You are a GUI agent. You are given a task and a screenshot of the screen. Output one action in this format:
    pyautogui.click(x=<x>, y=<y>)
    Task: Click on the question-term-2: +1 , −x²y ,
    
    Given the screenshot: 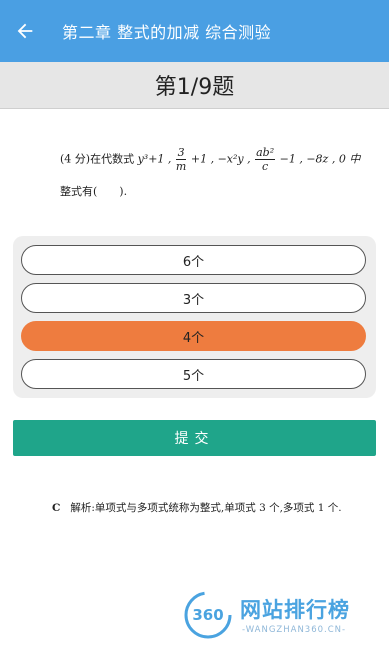 What is the action you would take?
    pyautogui.click(x=220, y=159)
    